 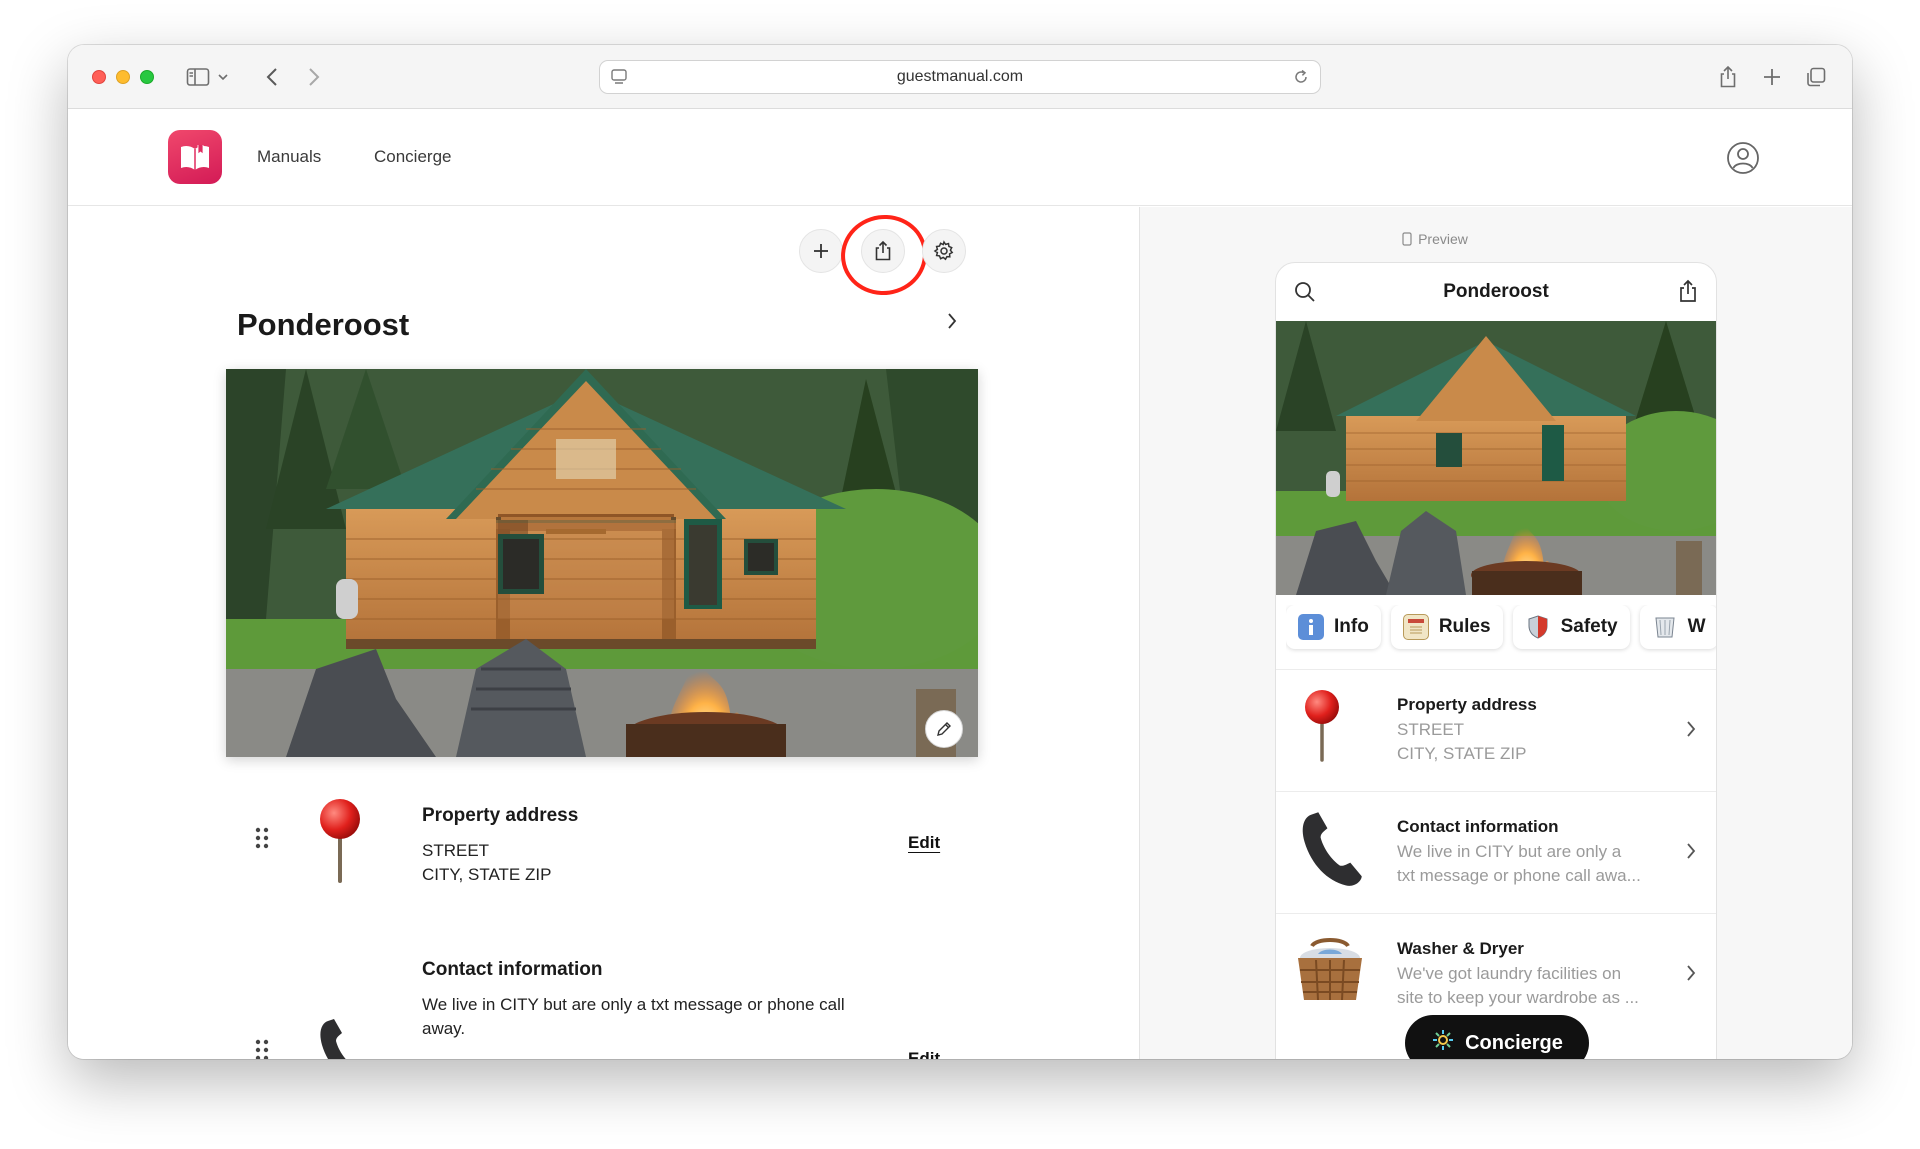 What do you see at coordinates (1443, 1043) in the screenshot?
I see `sparkle-icon` at bounding box center [1443, 1043].